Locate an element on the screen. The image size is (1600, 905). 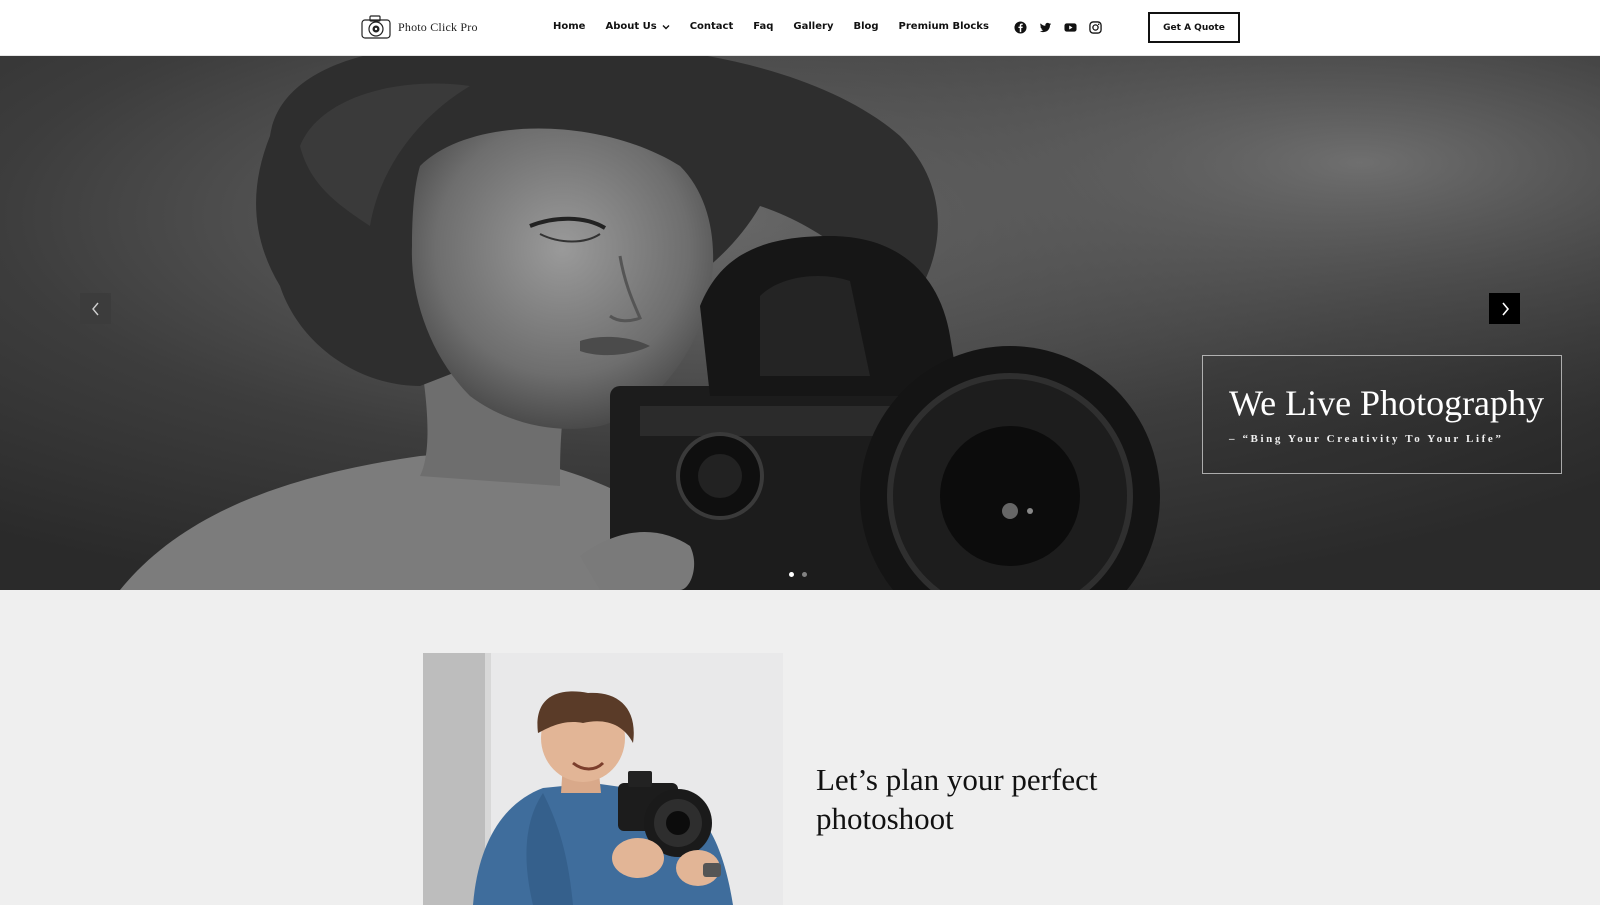
nav-label: About Us is located at coordinates (631, 26).